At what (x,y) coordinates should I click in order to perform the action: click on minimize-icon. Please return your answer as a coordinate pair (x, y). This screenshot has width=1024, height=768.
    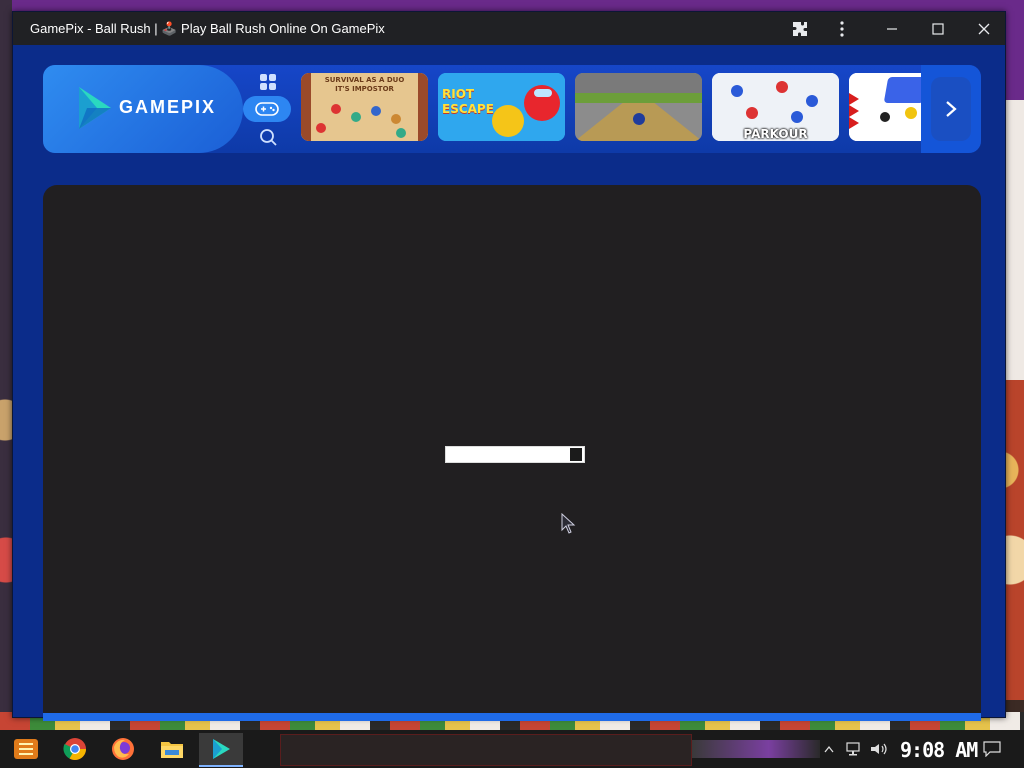
    Looking at the image, I should click on (892, 28).